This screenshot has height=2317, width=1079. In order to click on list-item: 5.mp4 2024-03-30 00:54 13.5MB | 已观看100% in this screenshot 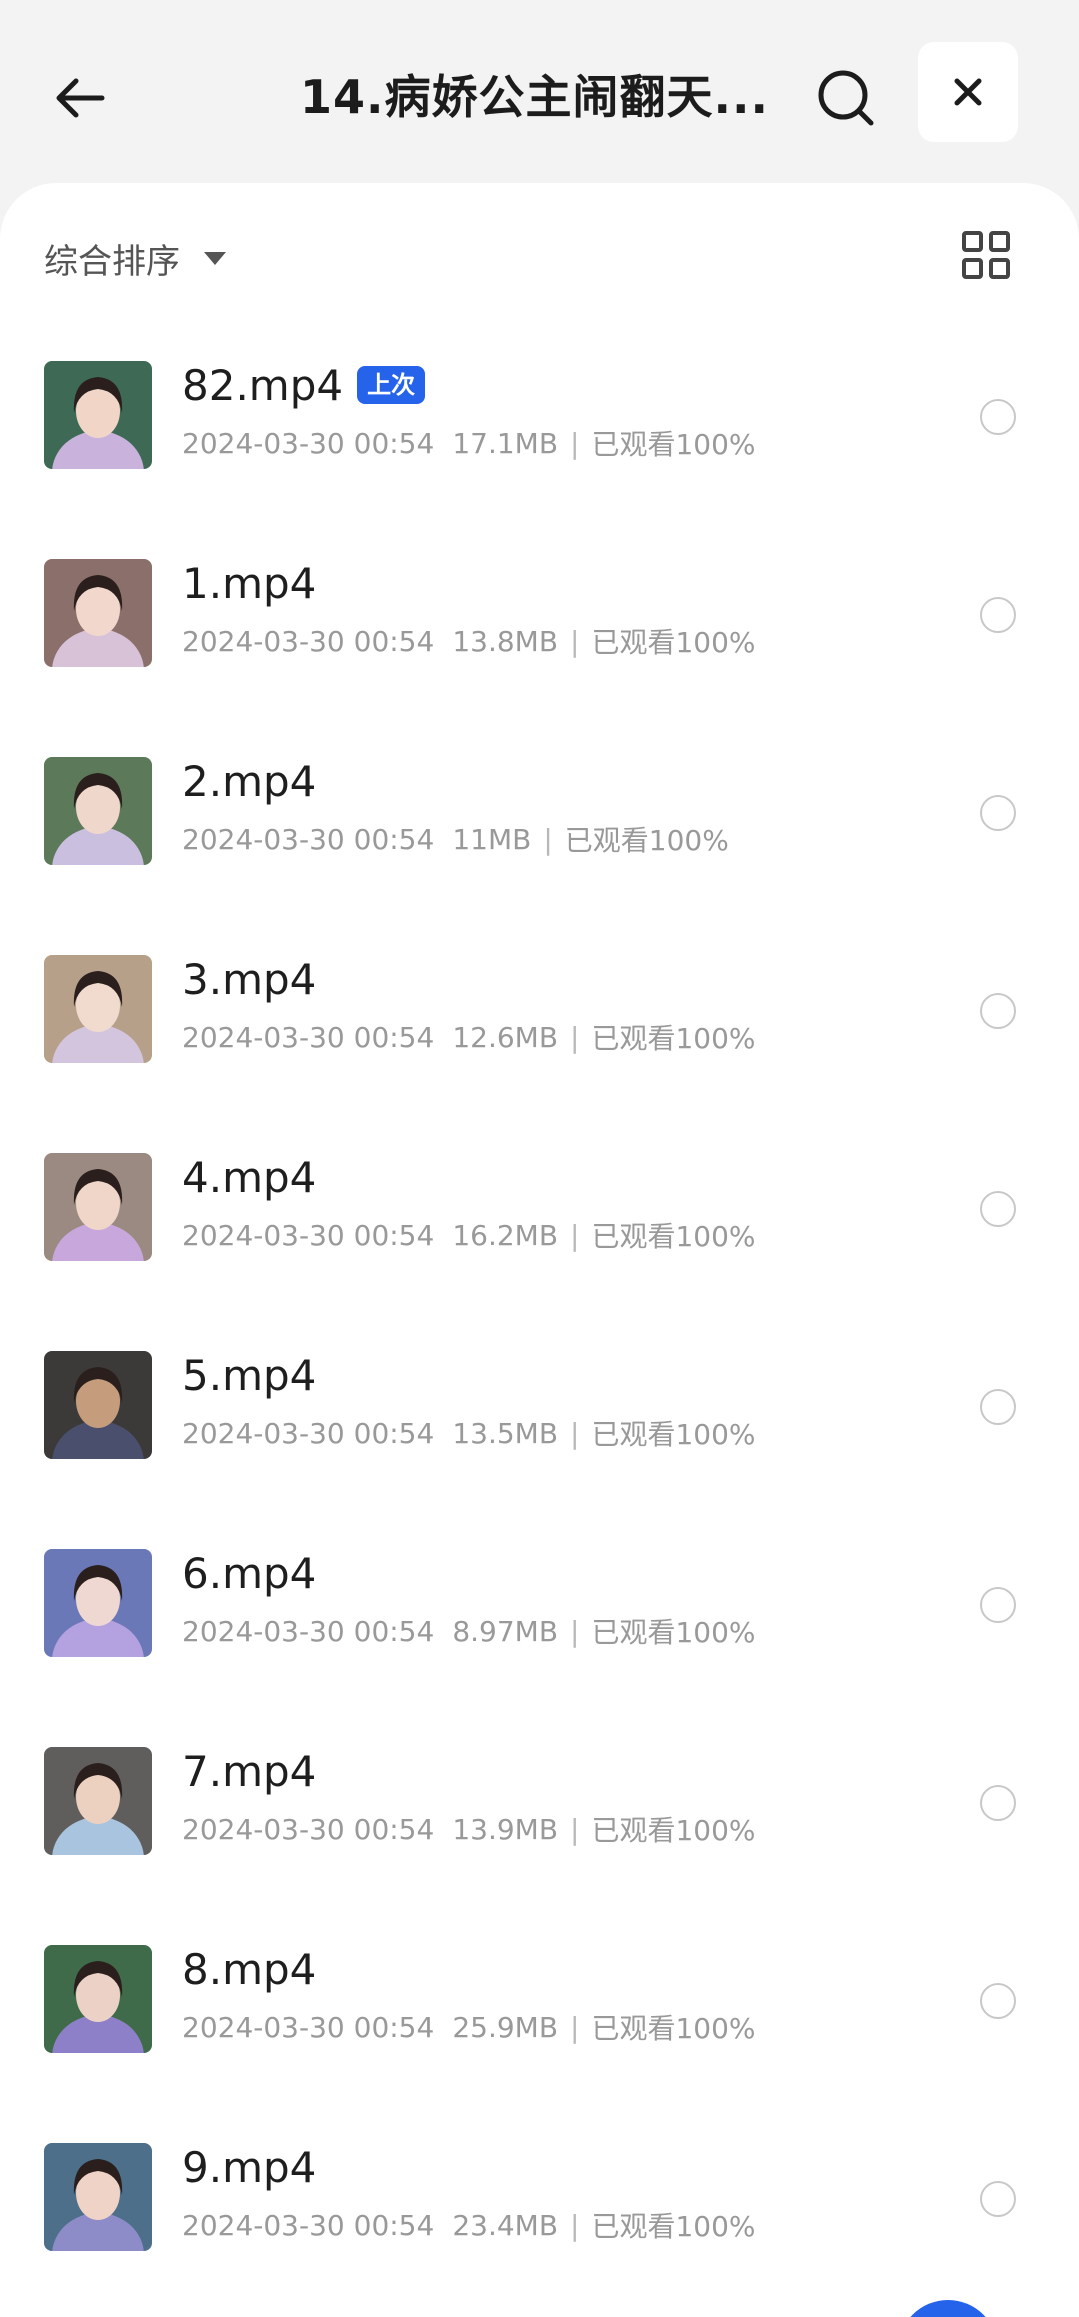, I will do `click(539, 1450)`.